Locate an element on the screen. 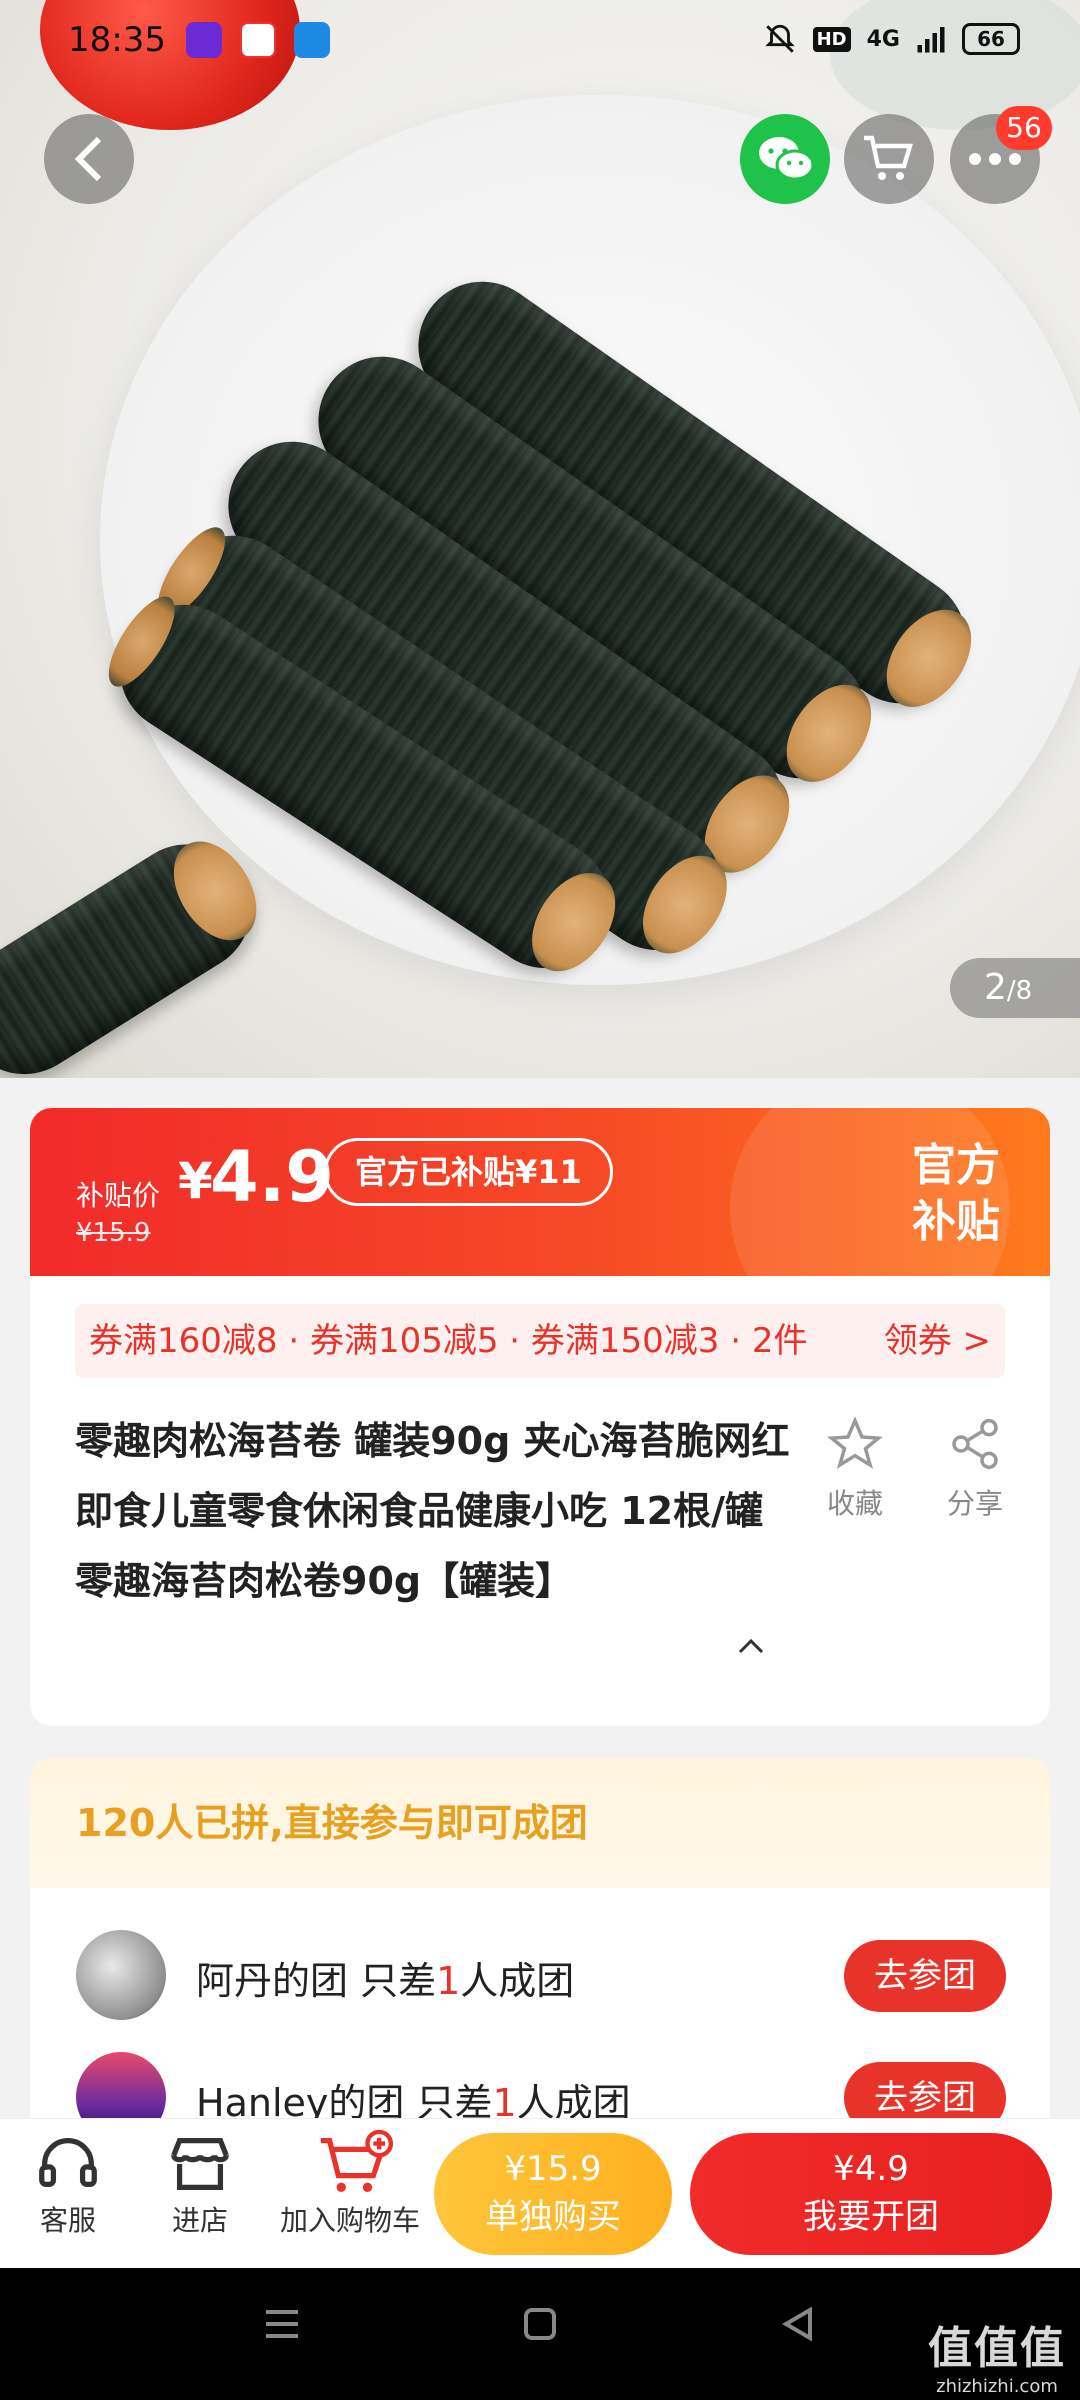 The height and width of the screenshot is (2400, 1080). coupon-bar: 券满160减8 · 券满105减5 · 券满150减3 · 2件 领券 > is located at coordinates (540, 1341).